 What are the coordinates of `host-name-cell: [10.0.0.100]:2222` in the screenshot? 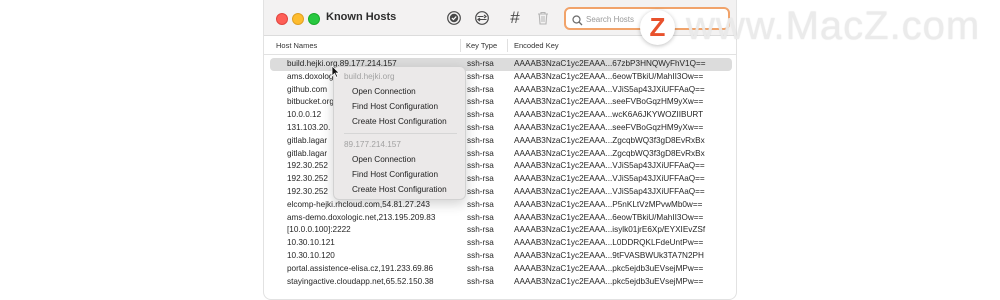 It's located at (319, 230).